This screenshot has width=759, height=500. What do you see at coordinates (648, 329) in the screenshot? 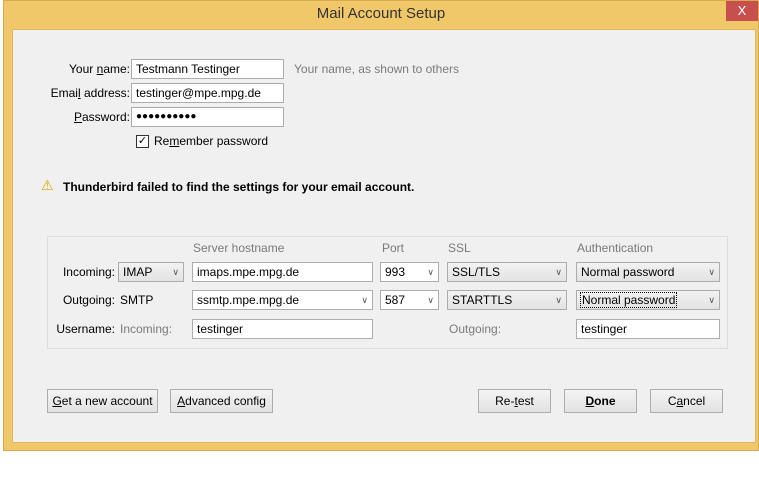
I see `outgoing-username-input: testinger` at bounding box center [648, 329].